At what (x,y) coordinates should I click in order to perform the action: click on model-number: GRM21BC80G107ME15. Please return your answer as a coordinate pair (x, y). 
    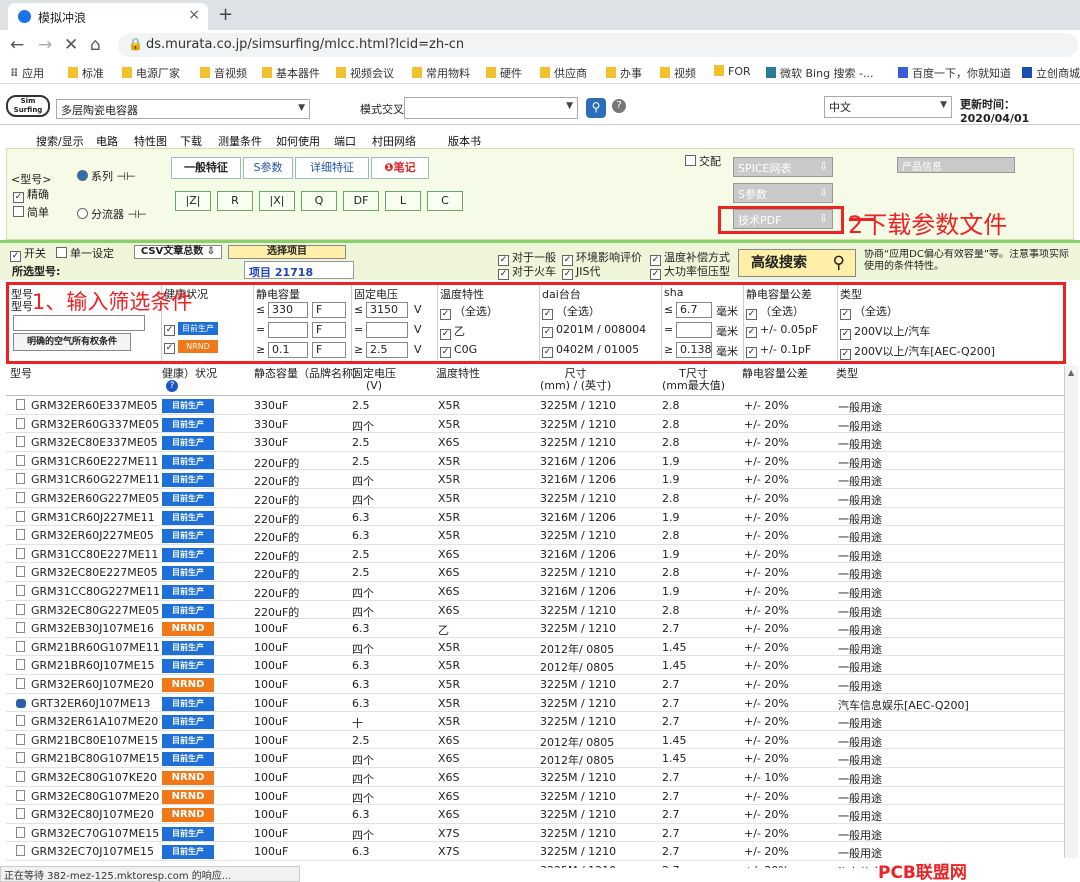
    Looking at the image, I should click on (95, 758).